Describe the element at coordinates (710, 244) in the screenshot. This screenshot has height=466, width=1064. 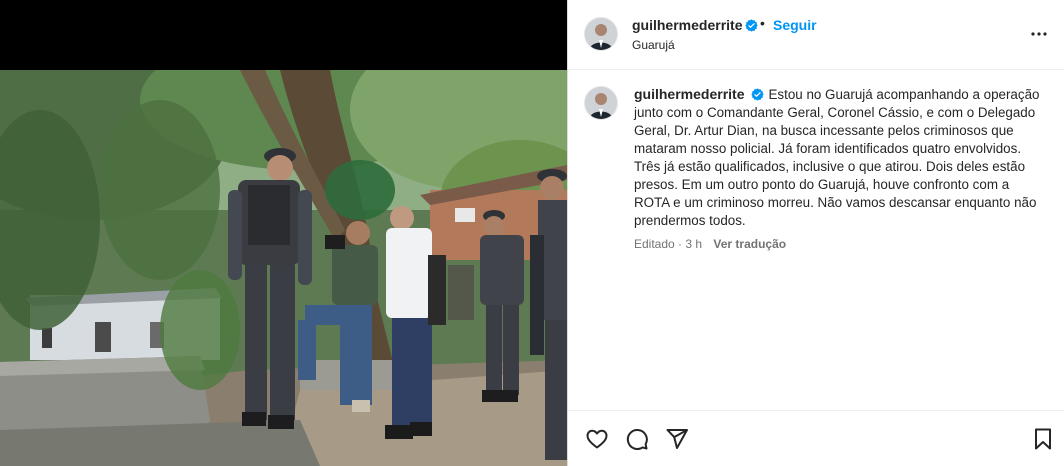
I see `caption-meta: Editado · 3 h Ver tradução` at that location.